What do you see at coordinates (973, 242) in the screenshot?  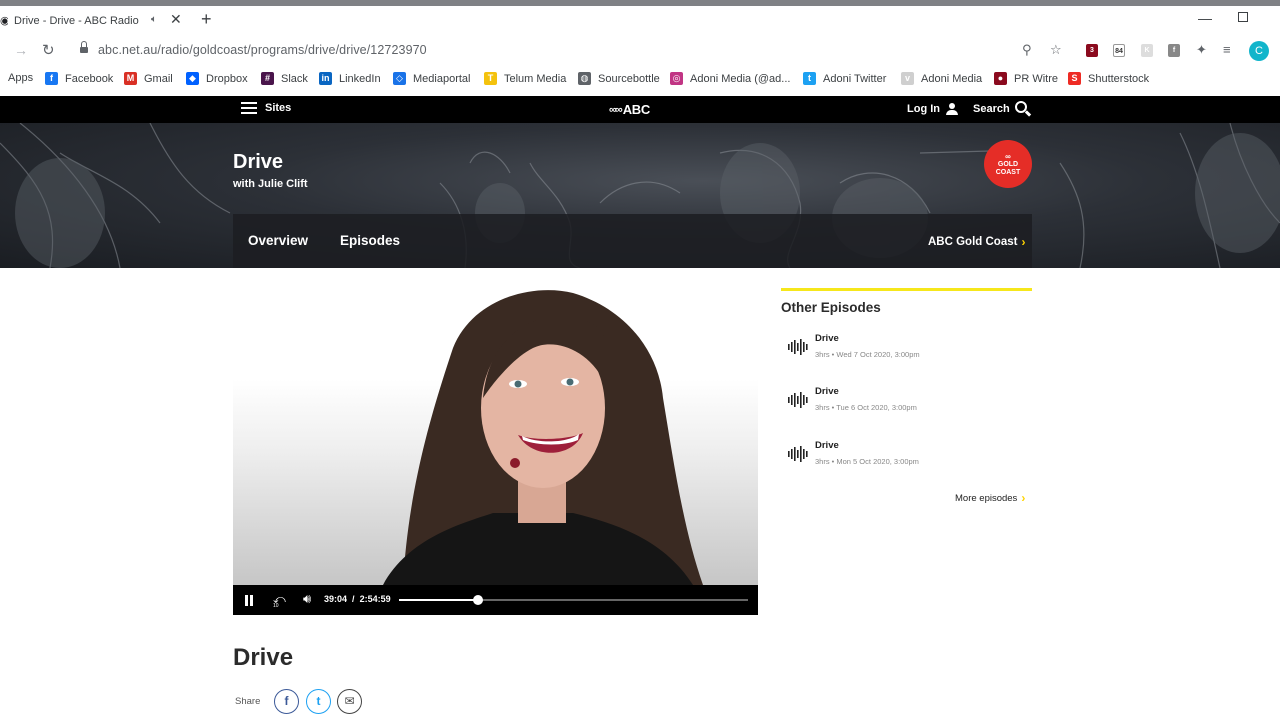 I see `station-link-label: ABC Gold Coast` at bounding box center [973, 242].